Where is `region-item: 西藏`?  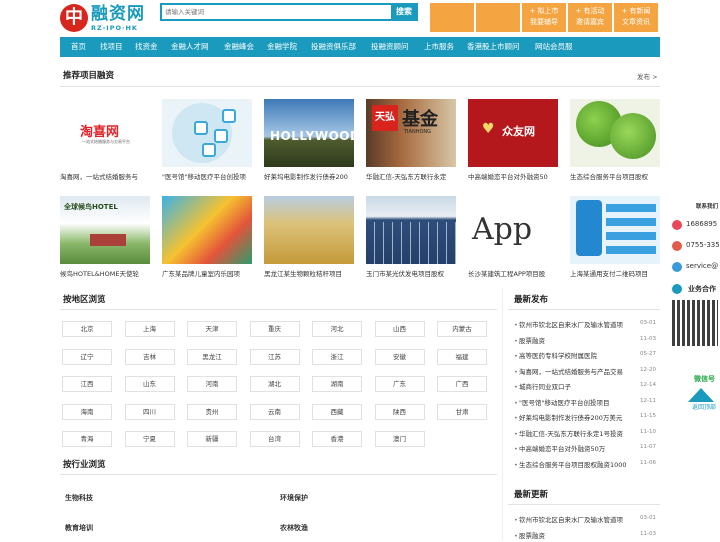 region-item: 西藏 is located at coordinates (337, 411).